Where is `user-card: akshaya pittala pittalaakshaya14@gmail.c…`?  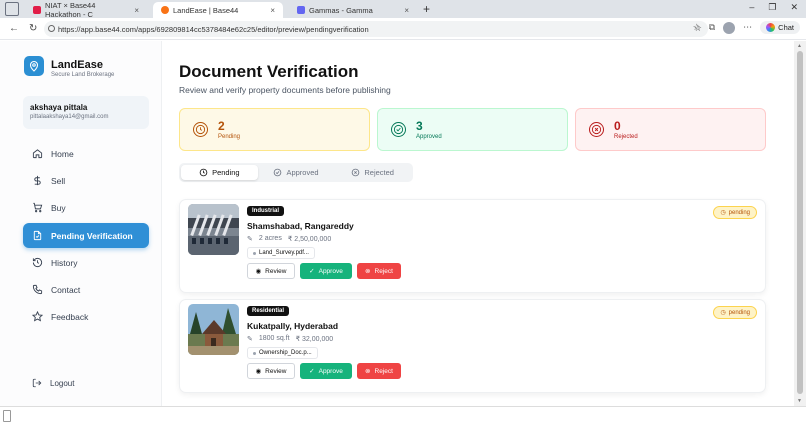
user-card: akshaya pittala pittalaakshaya14@gmail.c… is located at coordinates (86, 112).